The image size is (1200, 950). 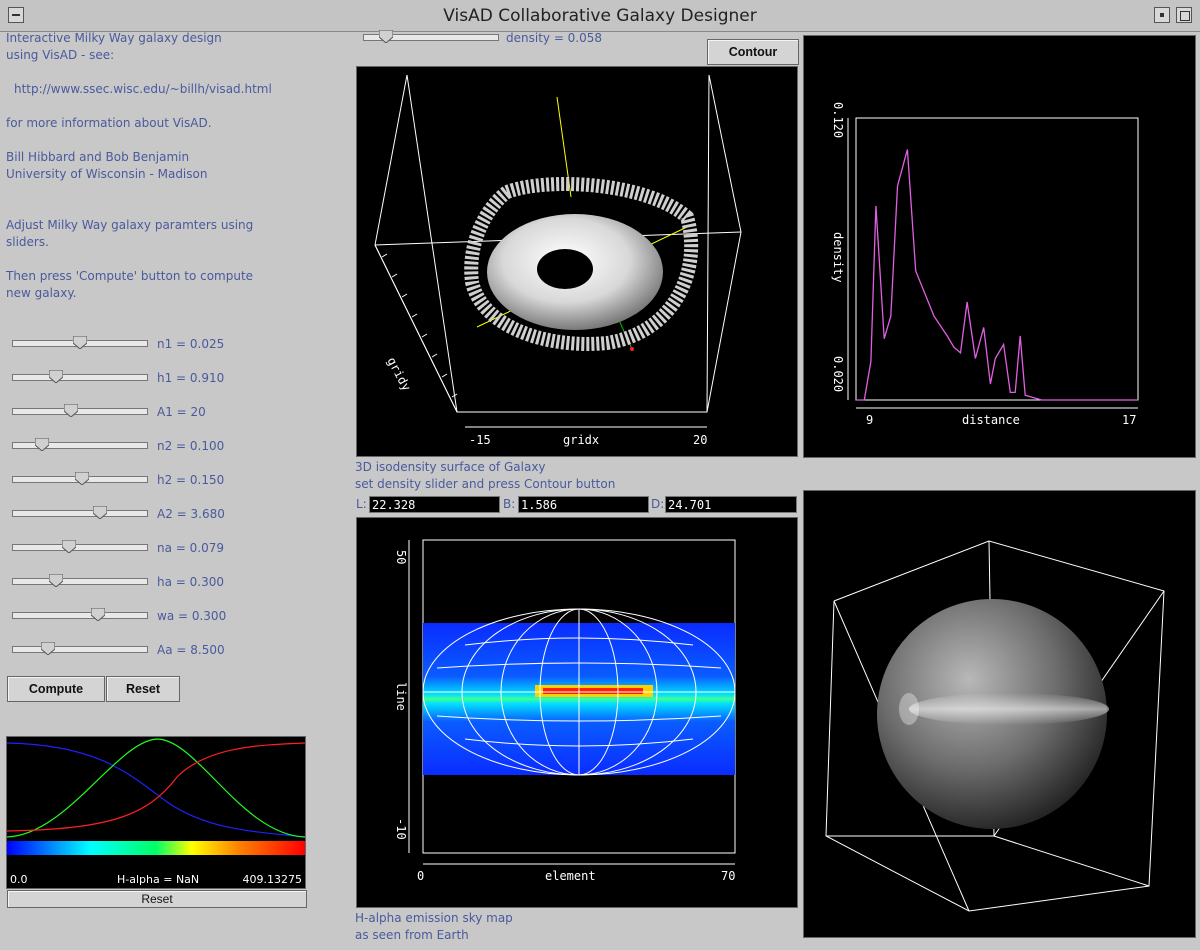 I want to click on plot-frame, so click(x=997, y=259).